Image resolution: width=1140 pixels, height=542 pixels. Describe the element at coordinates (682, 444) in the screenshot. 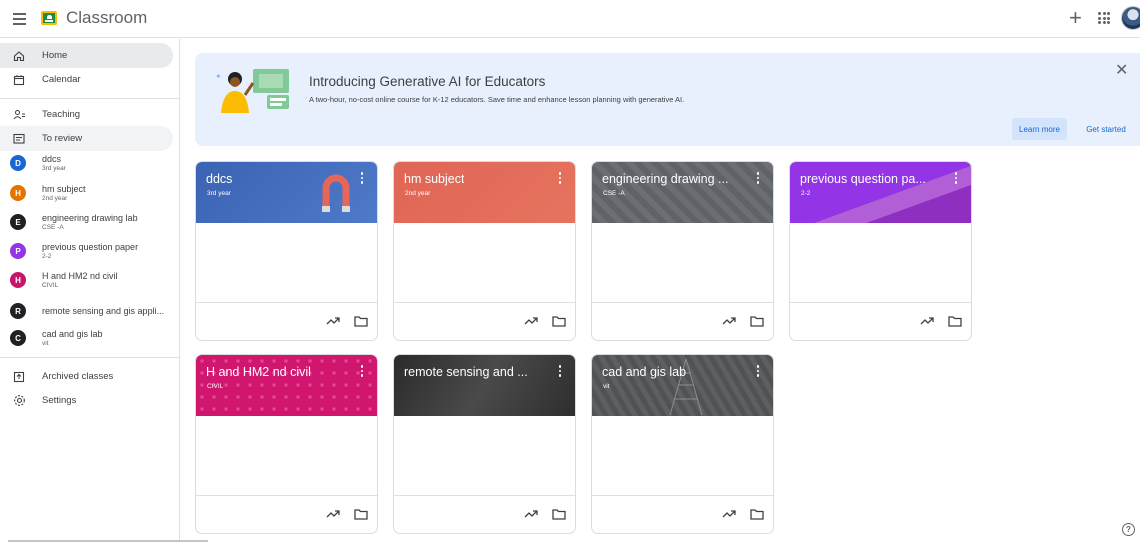

I see `class-card-cad-and-gis-lab: cad and gis lab vit` at that location.